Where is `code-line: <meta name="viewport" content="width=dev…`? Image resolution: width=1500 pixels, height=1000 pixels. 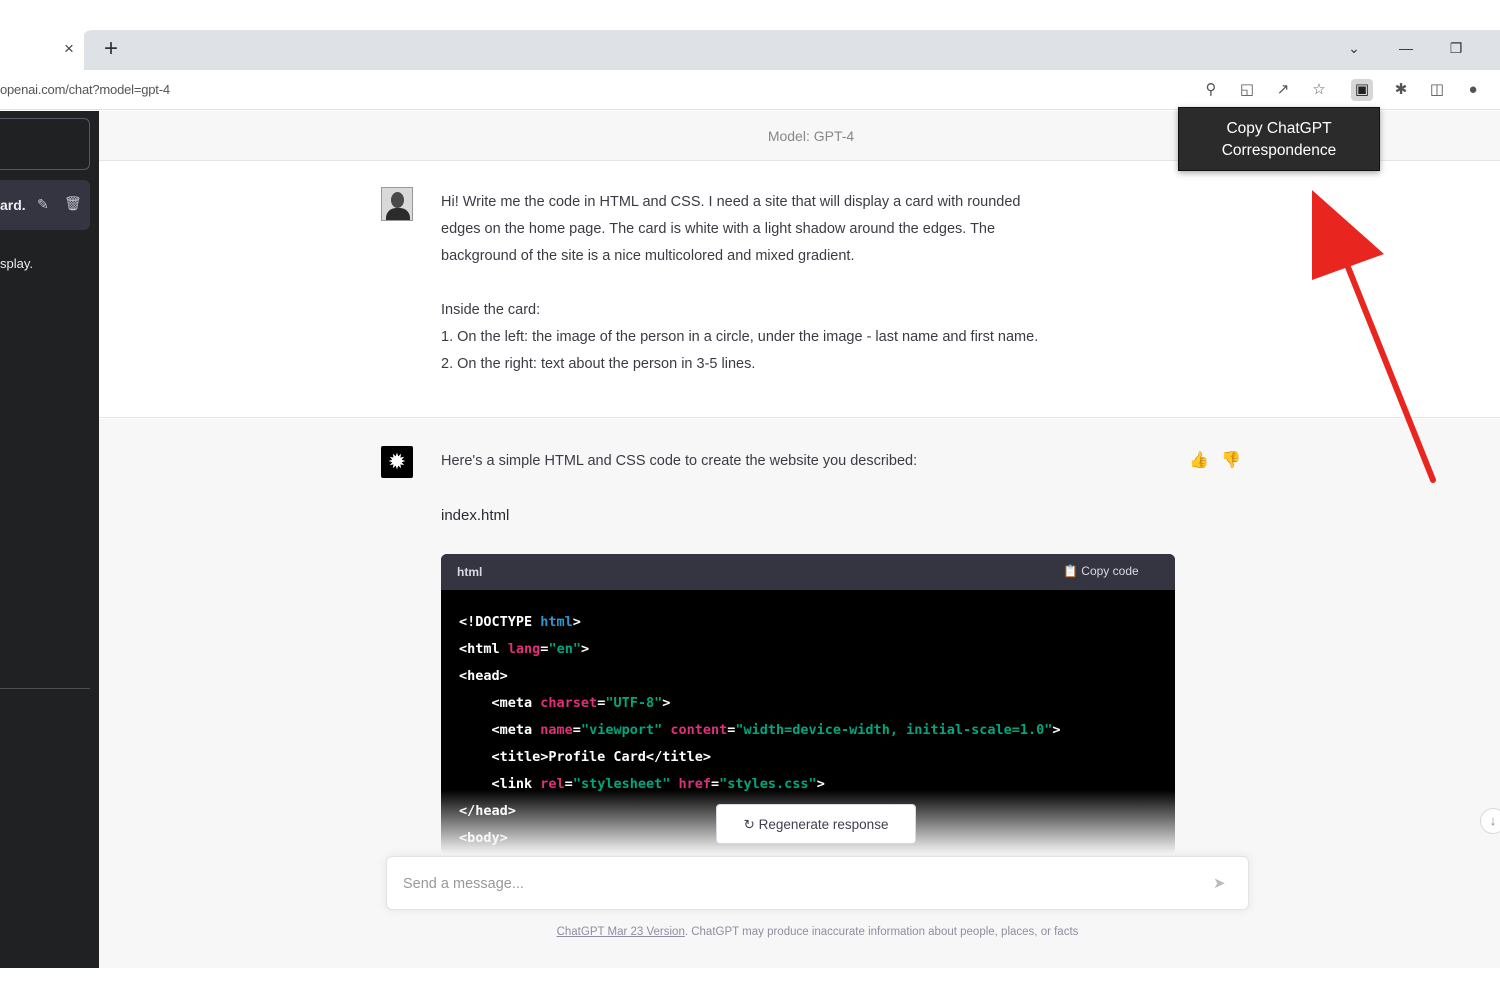
code-line: <meta name="viewport" content="width=dev… is located at coordinates (760, 730).